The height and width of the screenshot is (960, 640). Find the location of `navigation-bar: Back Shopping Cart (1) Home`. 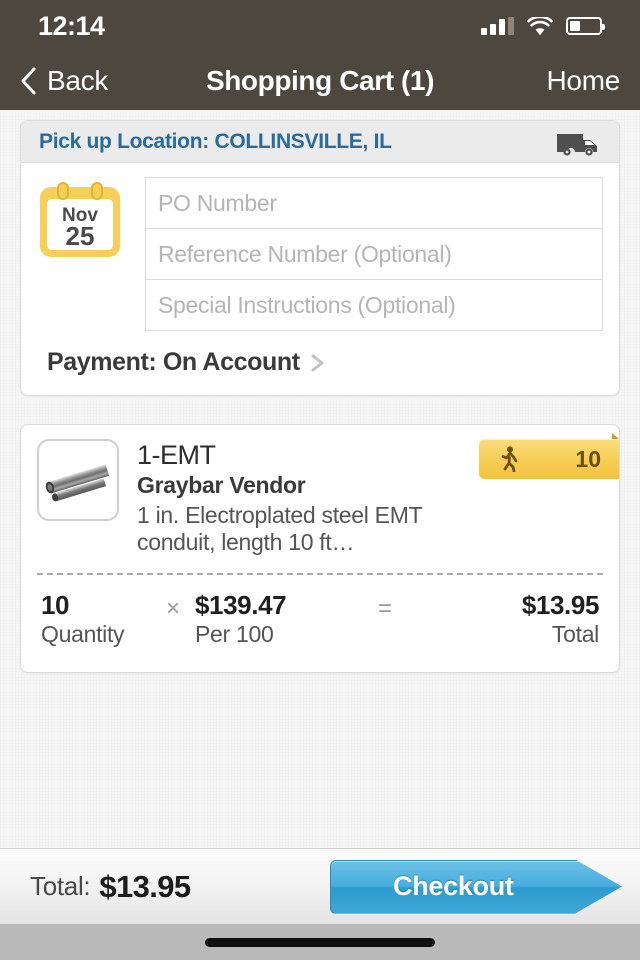

navigation-bar: Back Shopping Cart (1) Home is located at coordinates (320, 81).